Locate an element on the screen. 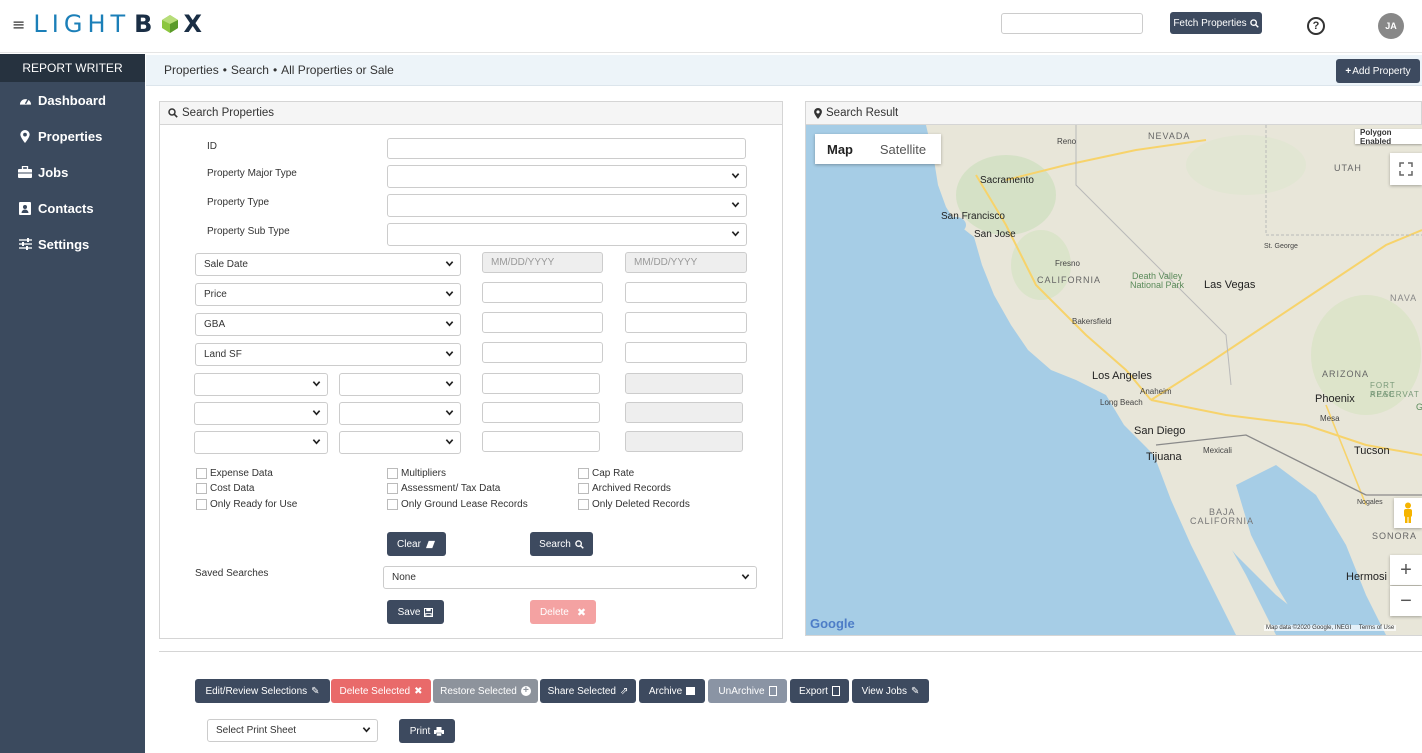  polygon-enabled-badge: Polygon Enabled is located at coordinates (1388, 137).